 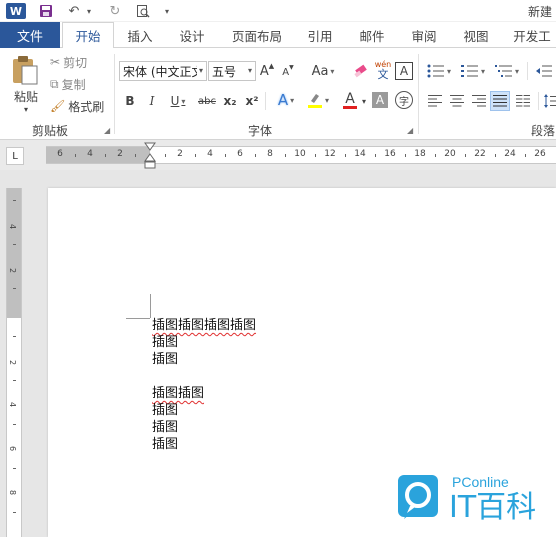 I want to click on redo-icon: ↻, so click(x=115, y=11).